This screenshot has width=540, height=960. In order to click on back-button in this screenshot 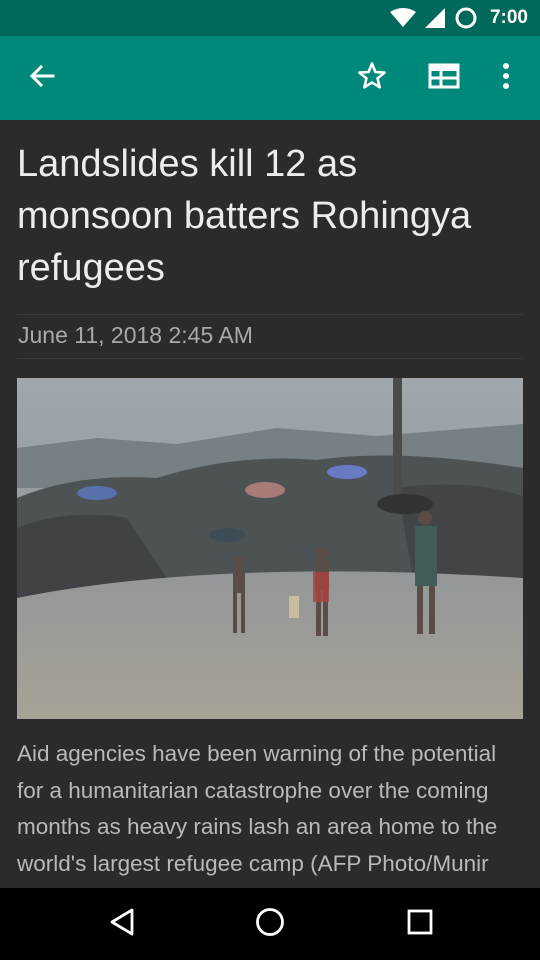, I will do `click(42, 78)`.